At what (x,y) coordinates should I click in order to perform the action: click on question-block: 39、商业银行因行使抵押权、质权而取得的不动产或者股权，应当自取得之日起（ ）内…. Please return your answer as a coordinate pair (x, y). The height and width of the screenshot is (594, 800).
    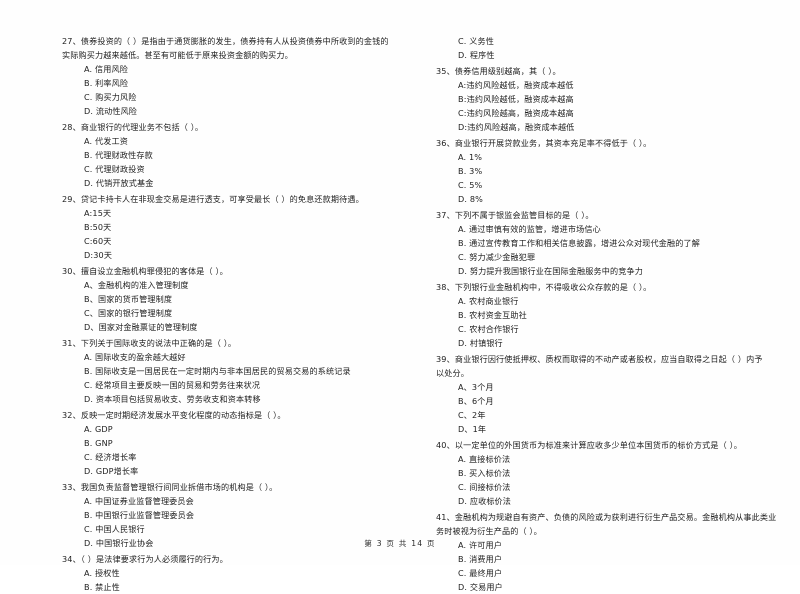
    Looking at the image, I should click on (618, 394).